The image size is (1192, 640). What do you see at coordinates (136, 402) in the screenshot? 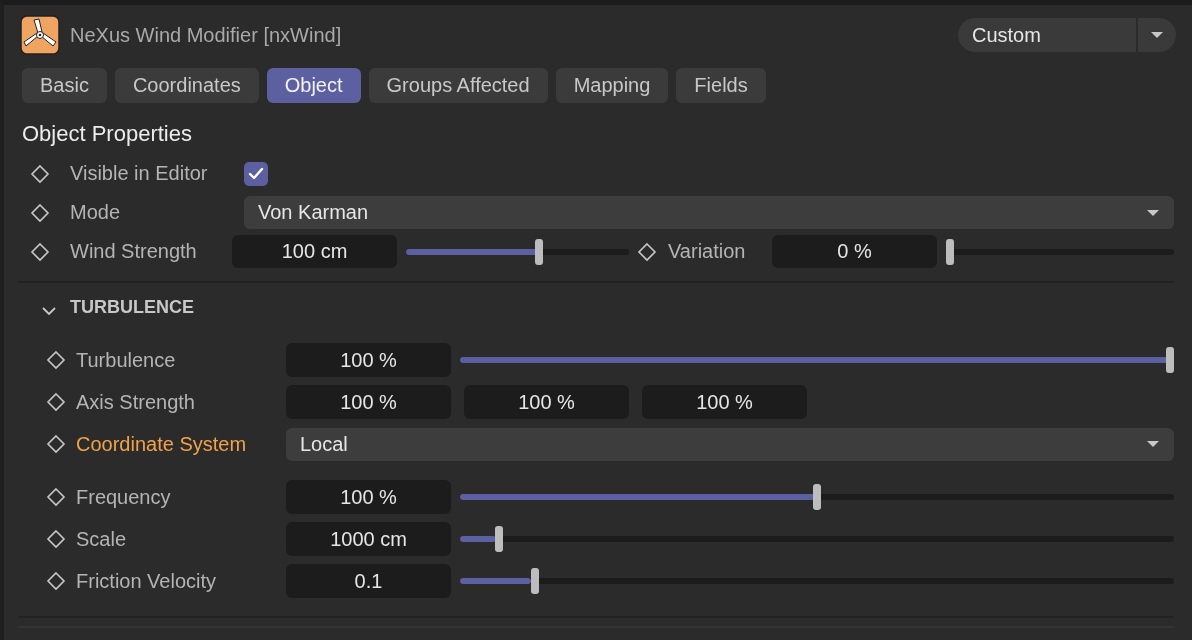
I see `property-label: Axis Strength` at bounding box center [136, 402].